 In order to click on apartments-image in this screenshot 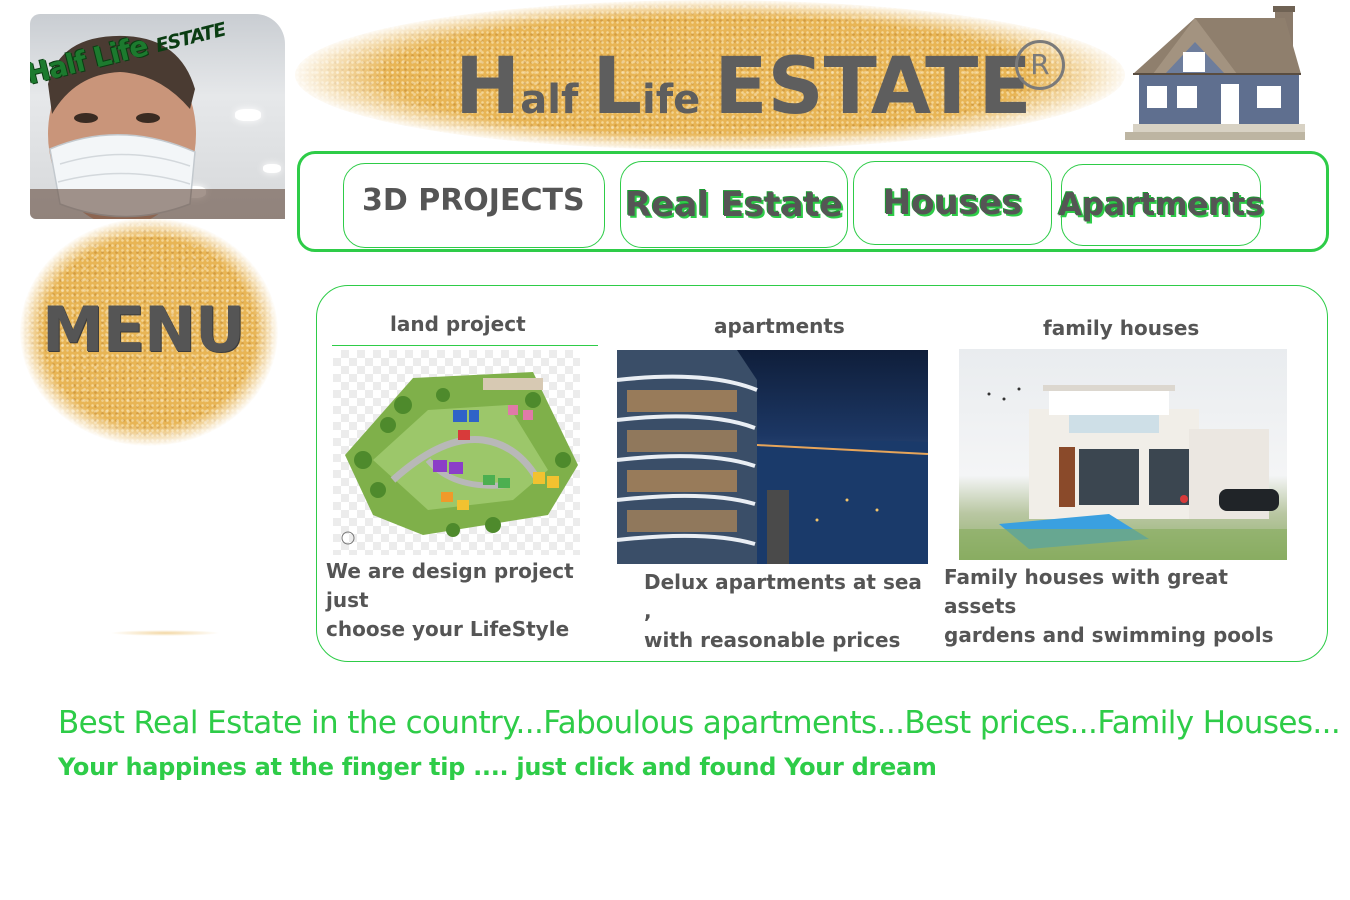, I will do `click(772, 457)`.